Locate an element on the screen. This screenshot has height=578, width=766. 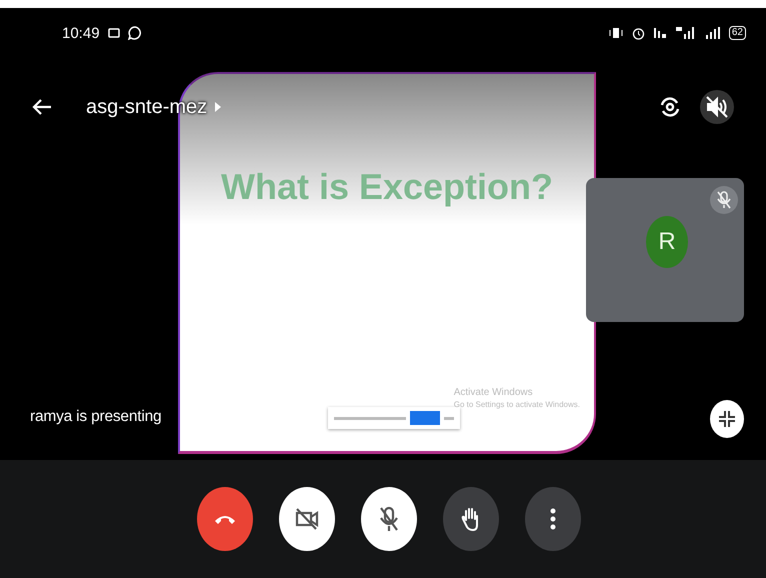
network-icon is located at coordinates (659, 33).